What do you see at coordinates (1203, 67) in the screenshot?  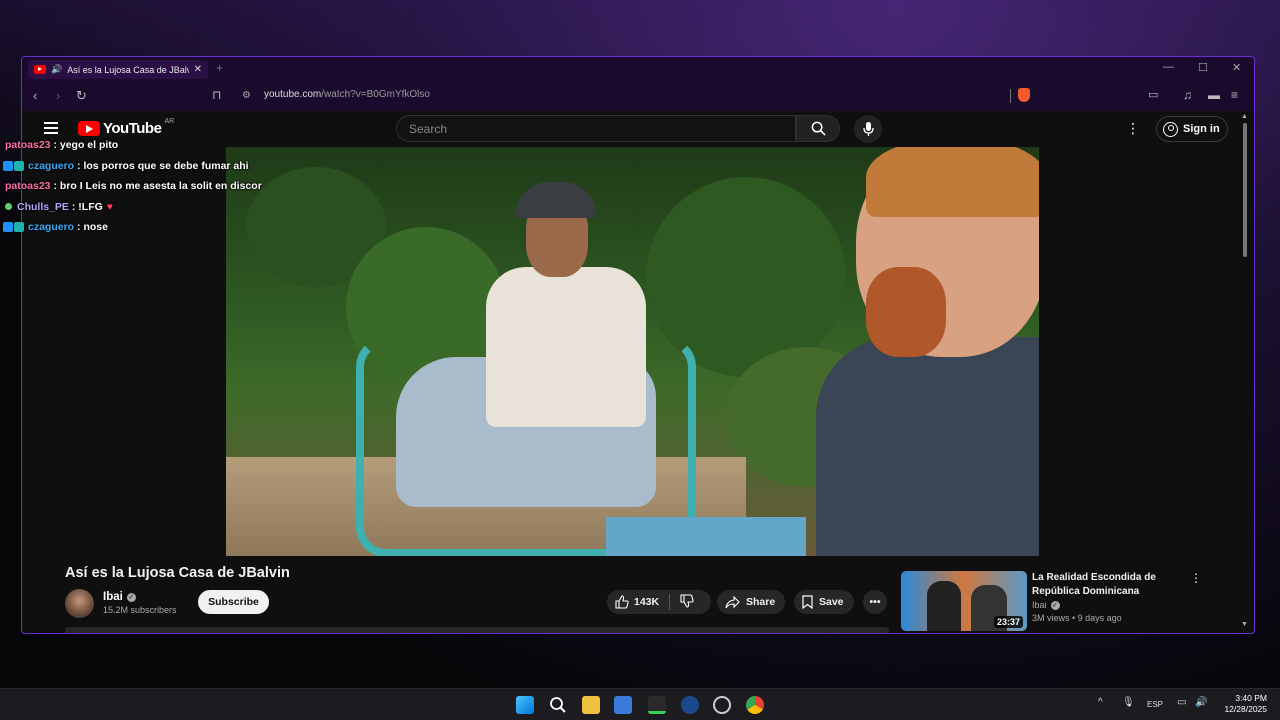 I see `maximize-icon: ☐` at bounding box center [1203, 67].